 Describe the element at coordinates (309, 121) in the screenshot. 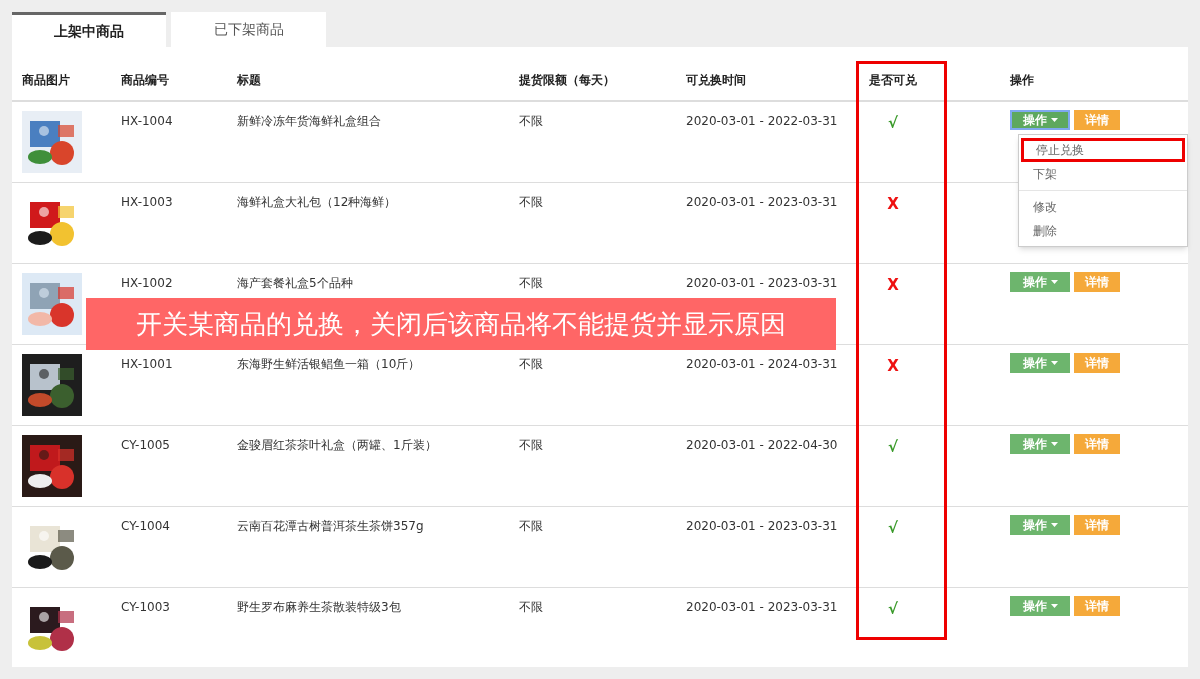

I see `table-cell: 新鲜冷冻年货海鲜礼盒组合` at that location.